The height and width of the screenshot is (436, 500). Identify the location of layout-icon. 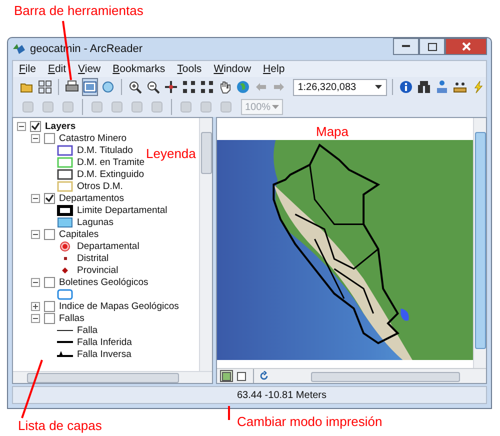
(90, 87).